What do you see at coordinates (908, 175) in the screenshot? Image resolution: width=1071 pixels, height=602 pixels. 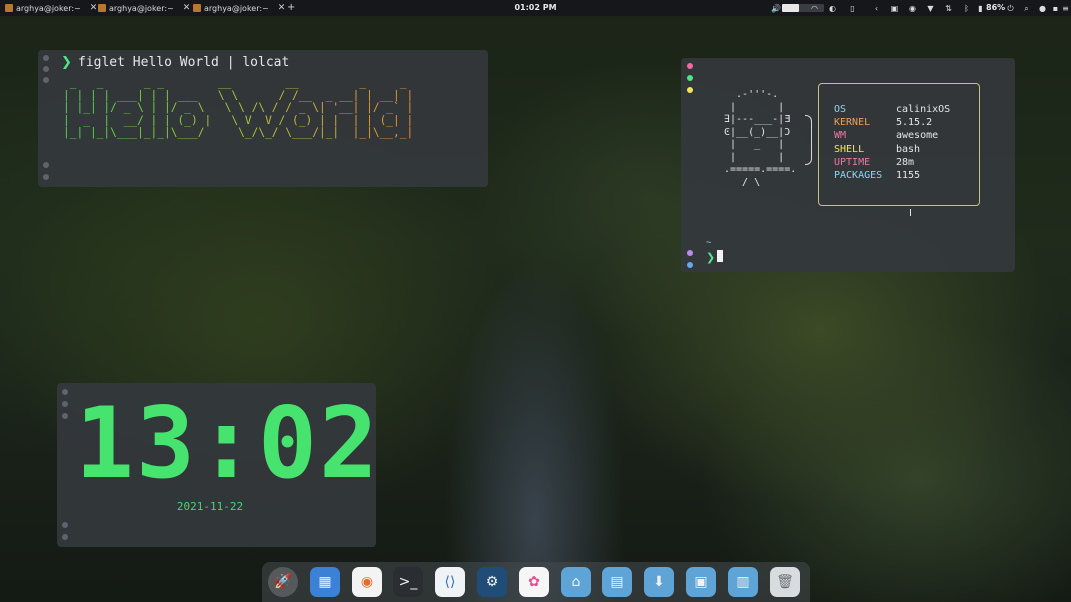 I see `info-value: 1155` at bounding box center [908, 175].